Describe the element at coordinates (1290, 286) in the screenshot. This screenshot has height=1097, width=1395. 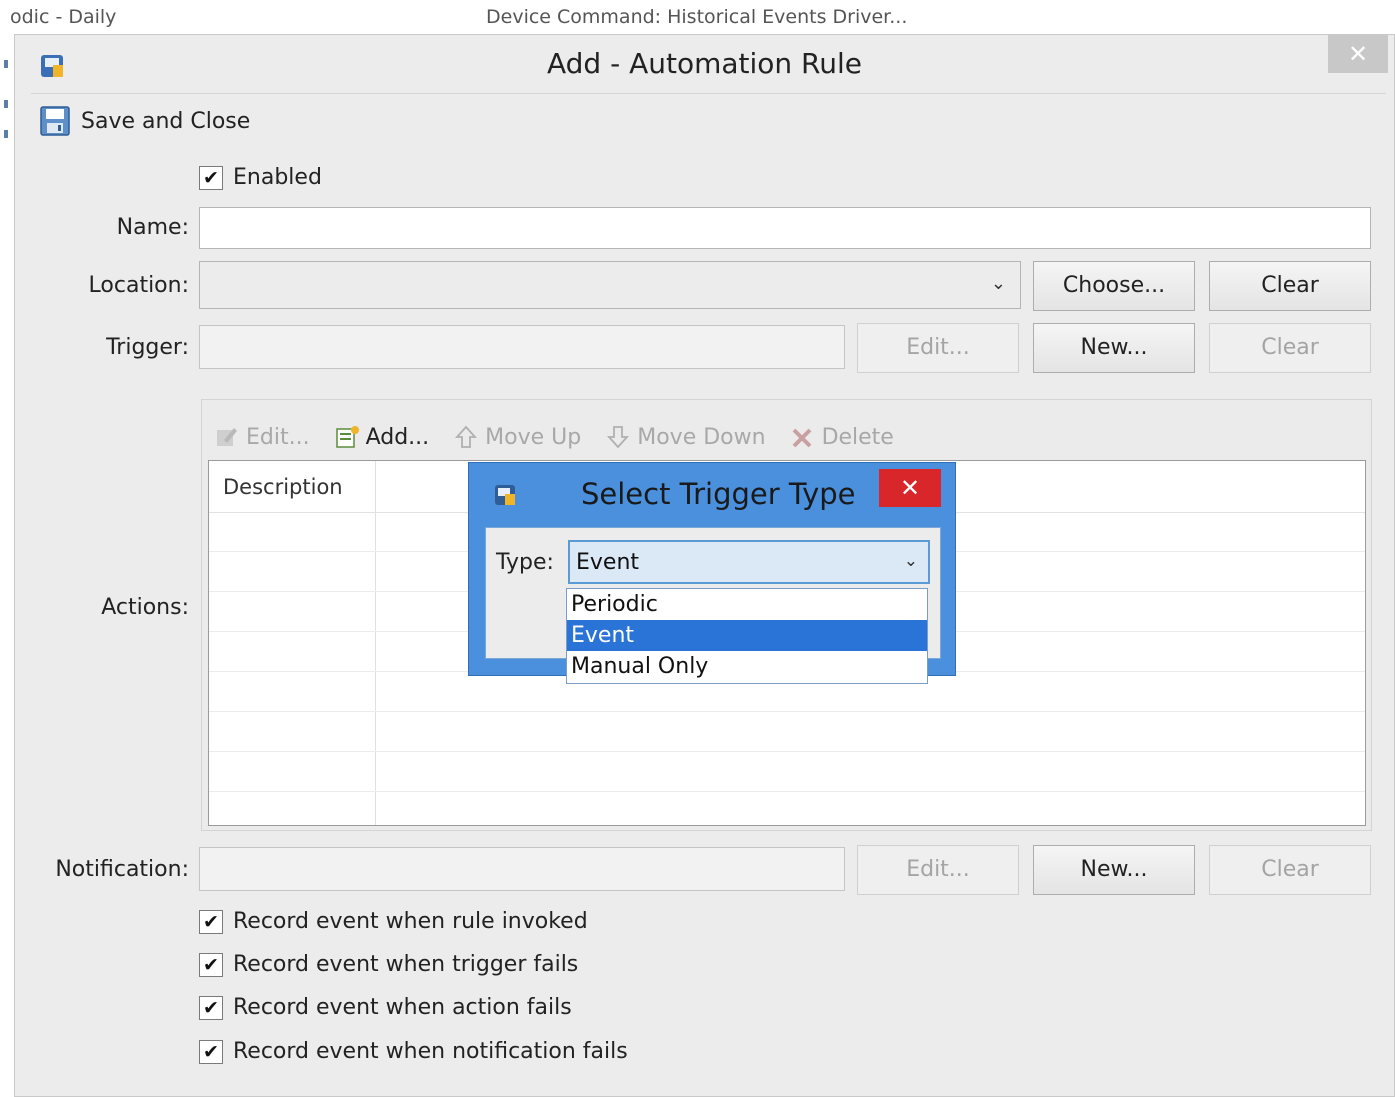
I see `location-clear-button: Clear` at that location.